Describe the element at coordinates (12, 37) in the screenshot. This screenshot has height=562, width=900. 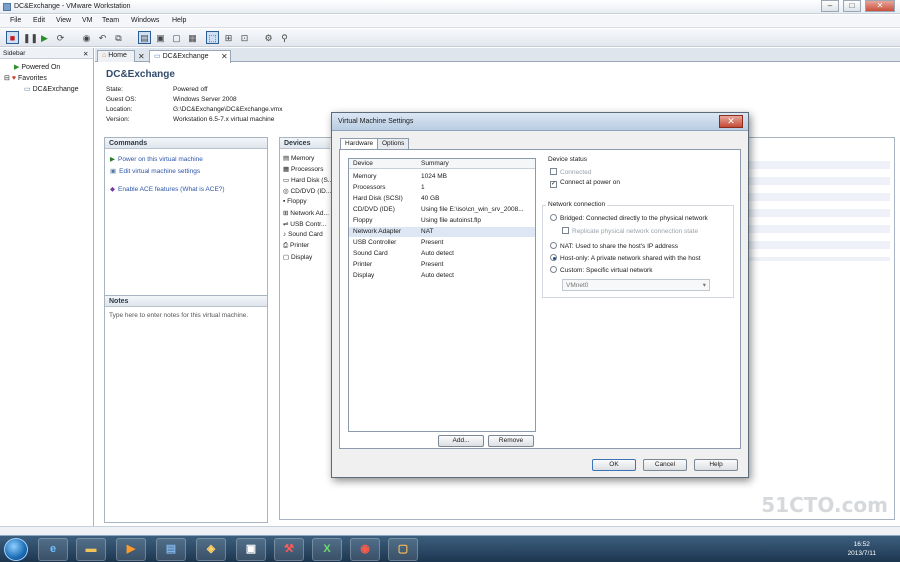
I see `power-off-icon: ■` at that location.